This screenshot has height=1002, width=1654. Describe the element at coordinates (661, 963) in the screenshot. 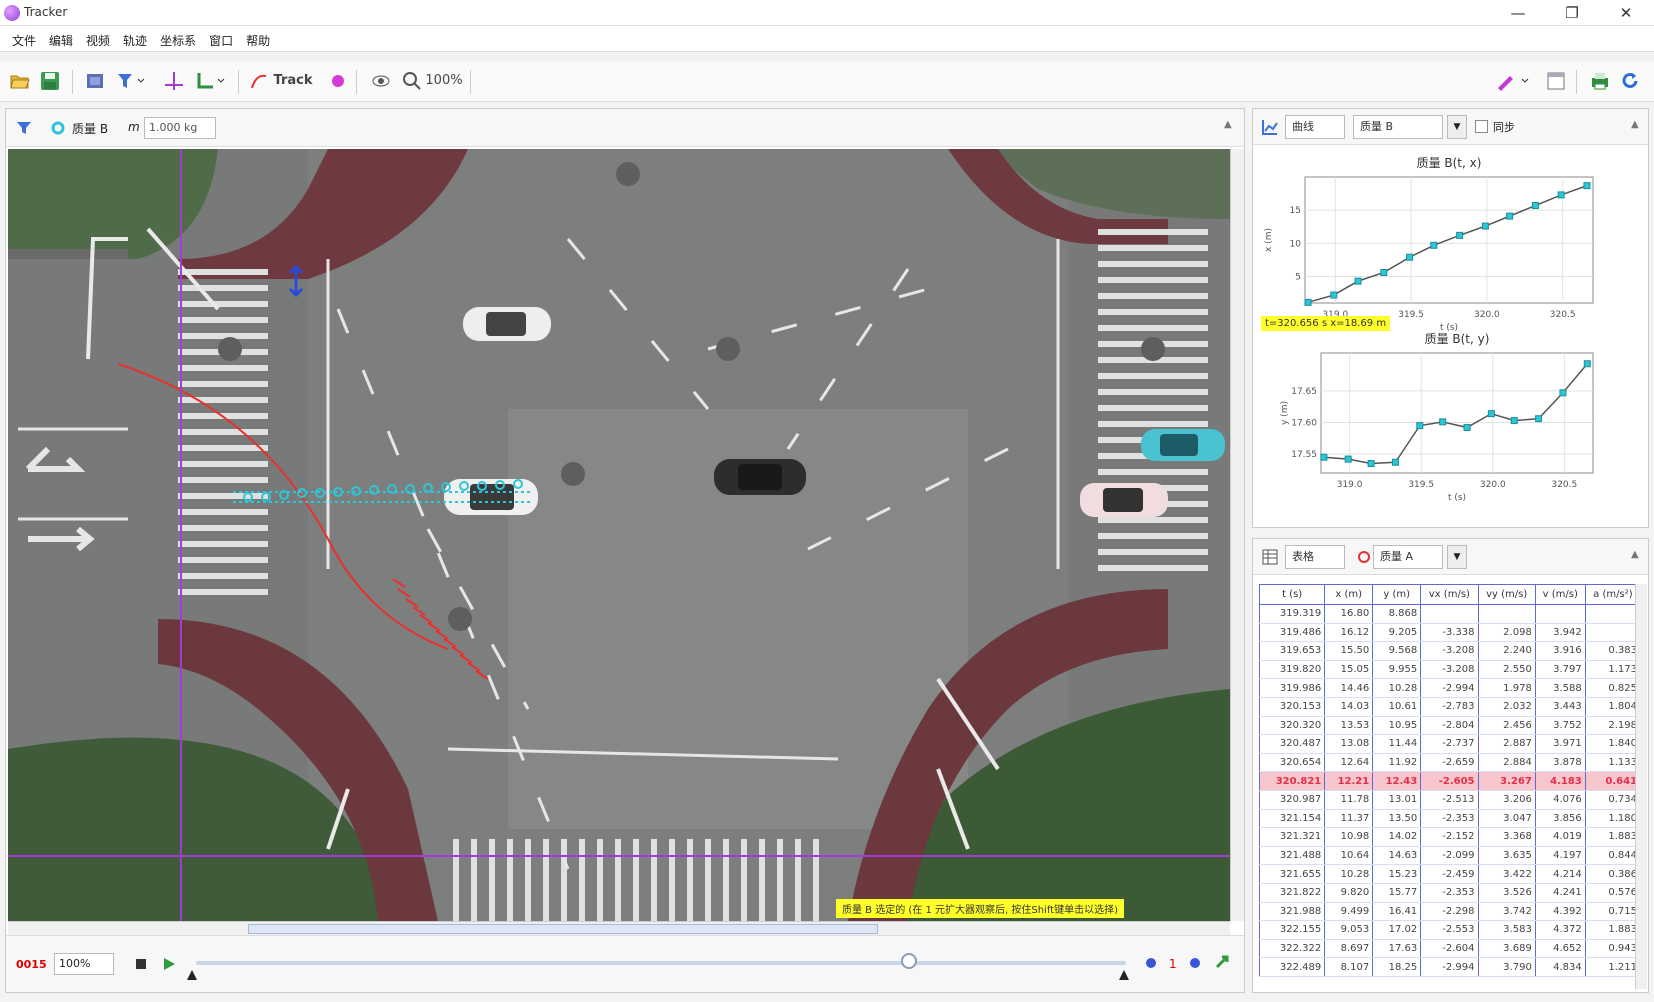

I see `timeline-slider` at that location.